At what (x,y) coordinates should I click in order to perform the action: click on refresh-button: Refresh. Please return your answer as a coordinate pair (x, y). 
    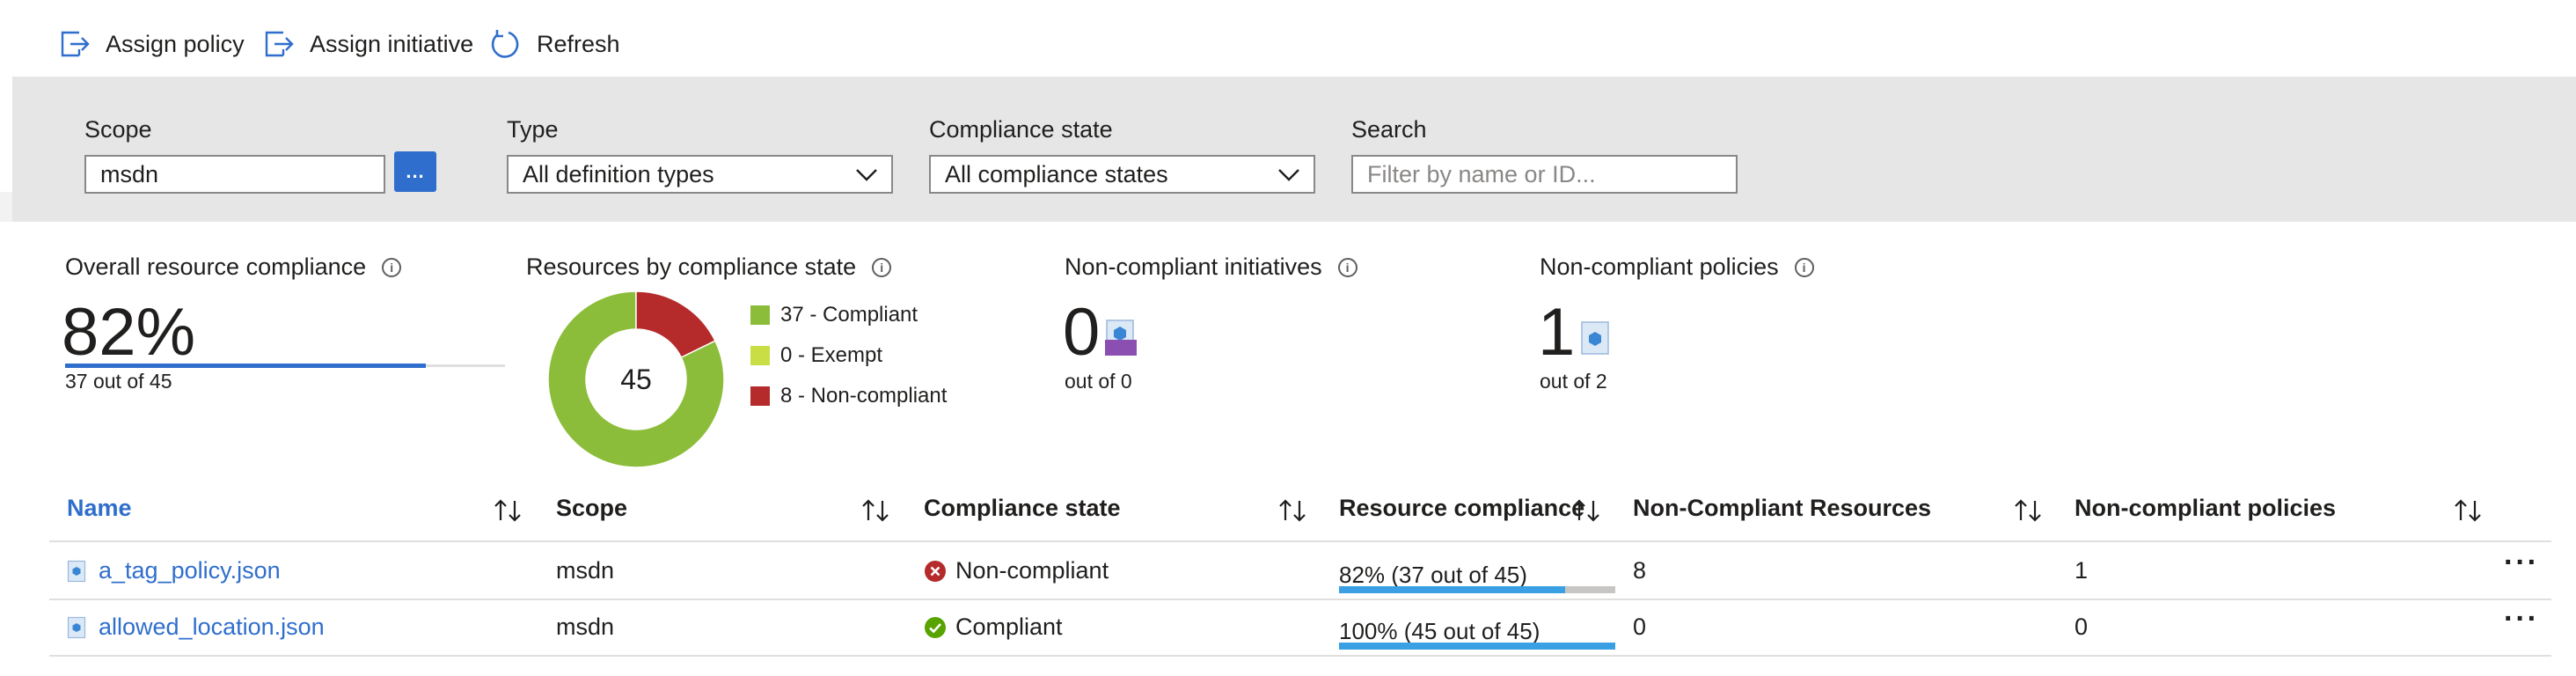
    Looking at the image, I should click on (554, 44).